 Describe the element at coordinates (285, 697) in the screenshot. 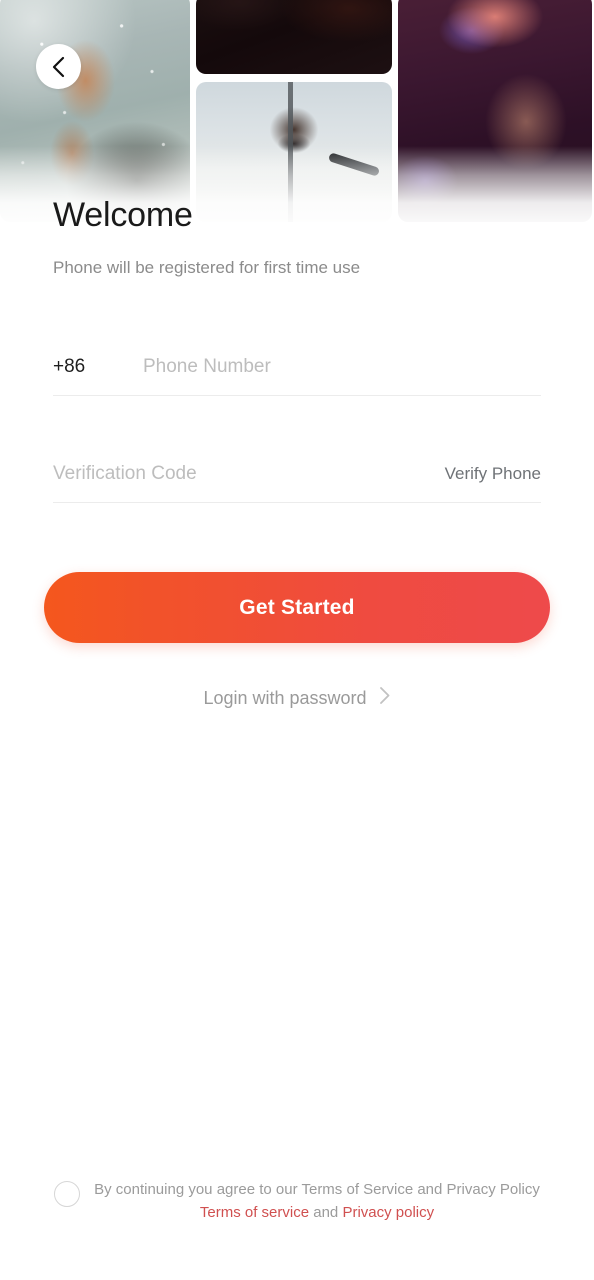

I see `login-with-password-label: Login with password` at that location.